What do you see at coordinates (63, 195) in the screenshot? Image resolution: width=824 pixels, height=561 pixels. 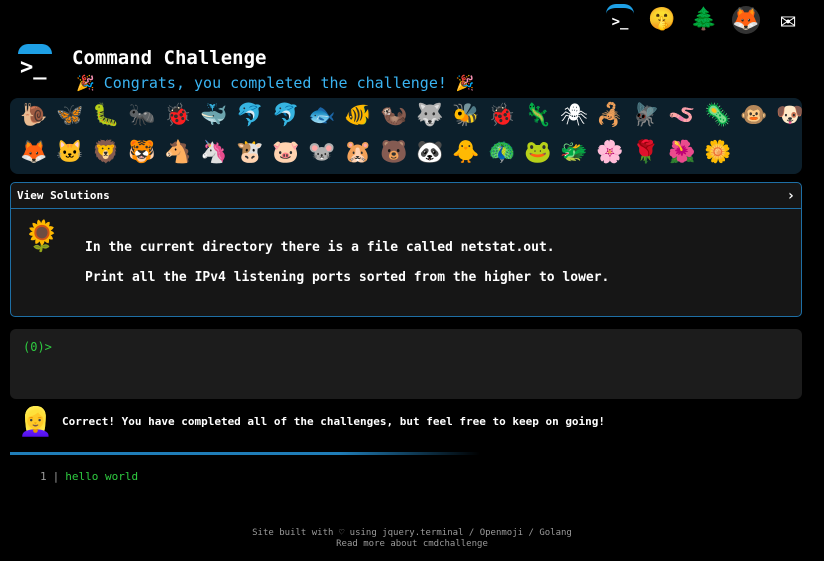 I see `view-solutions-label: View Solutions` at bounding box center [63, 195].